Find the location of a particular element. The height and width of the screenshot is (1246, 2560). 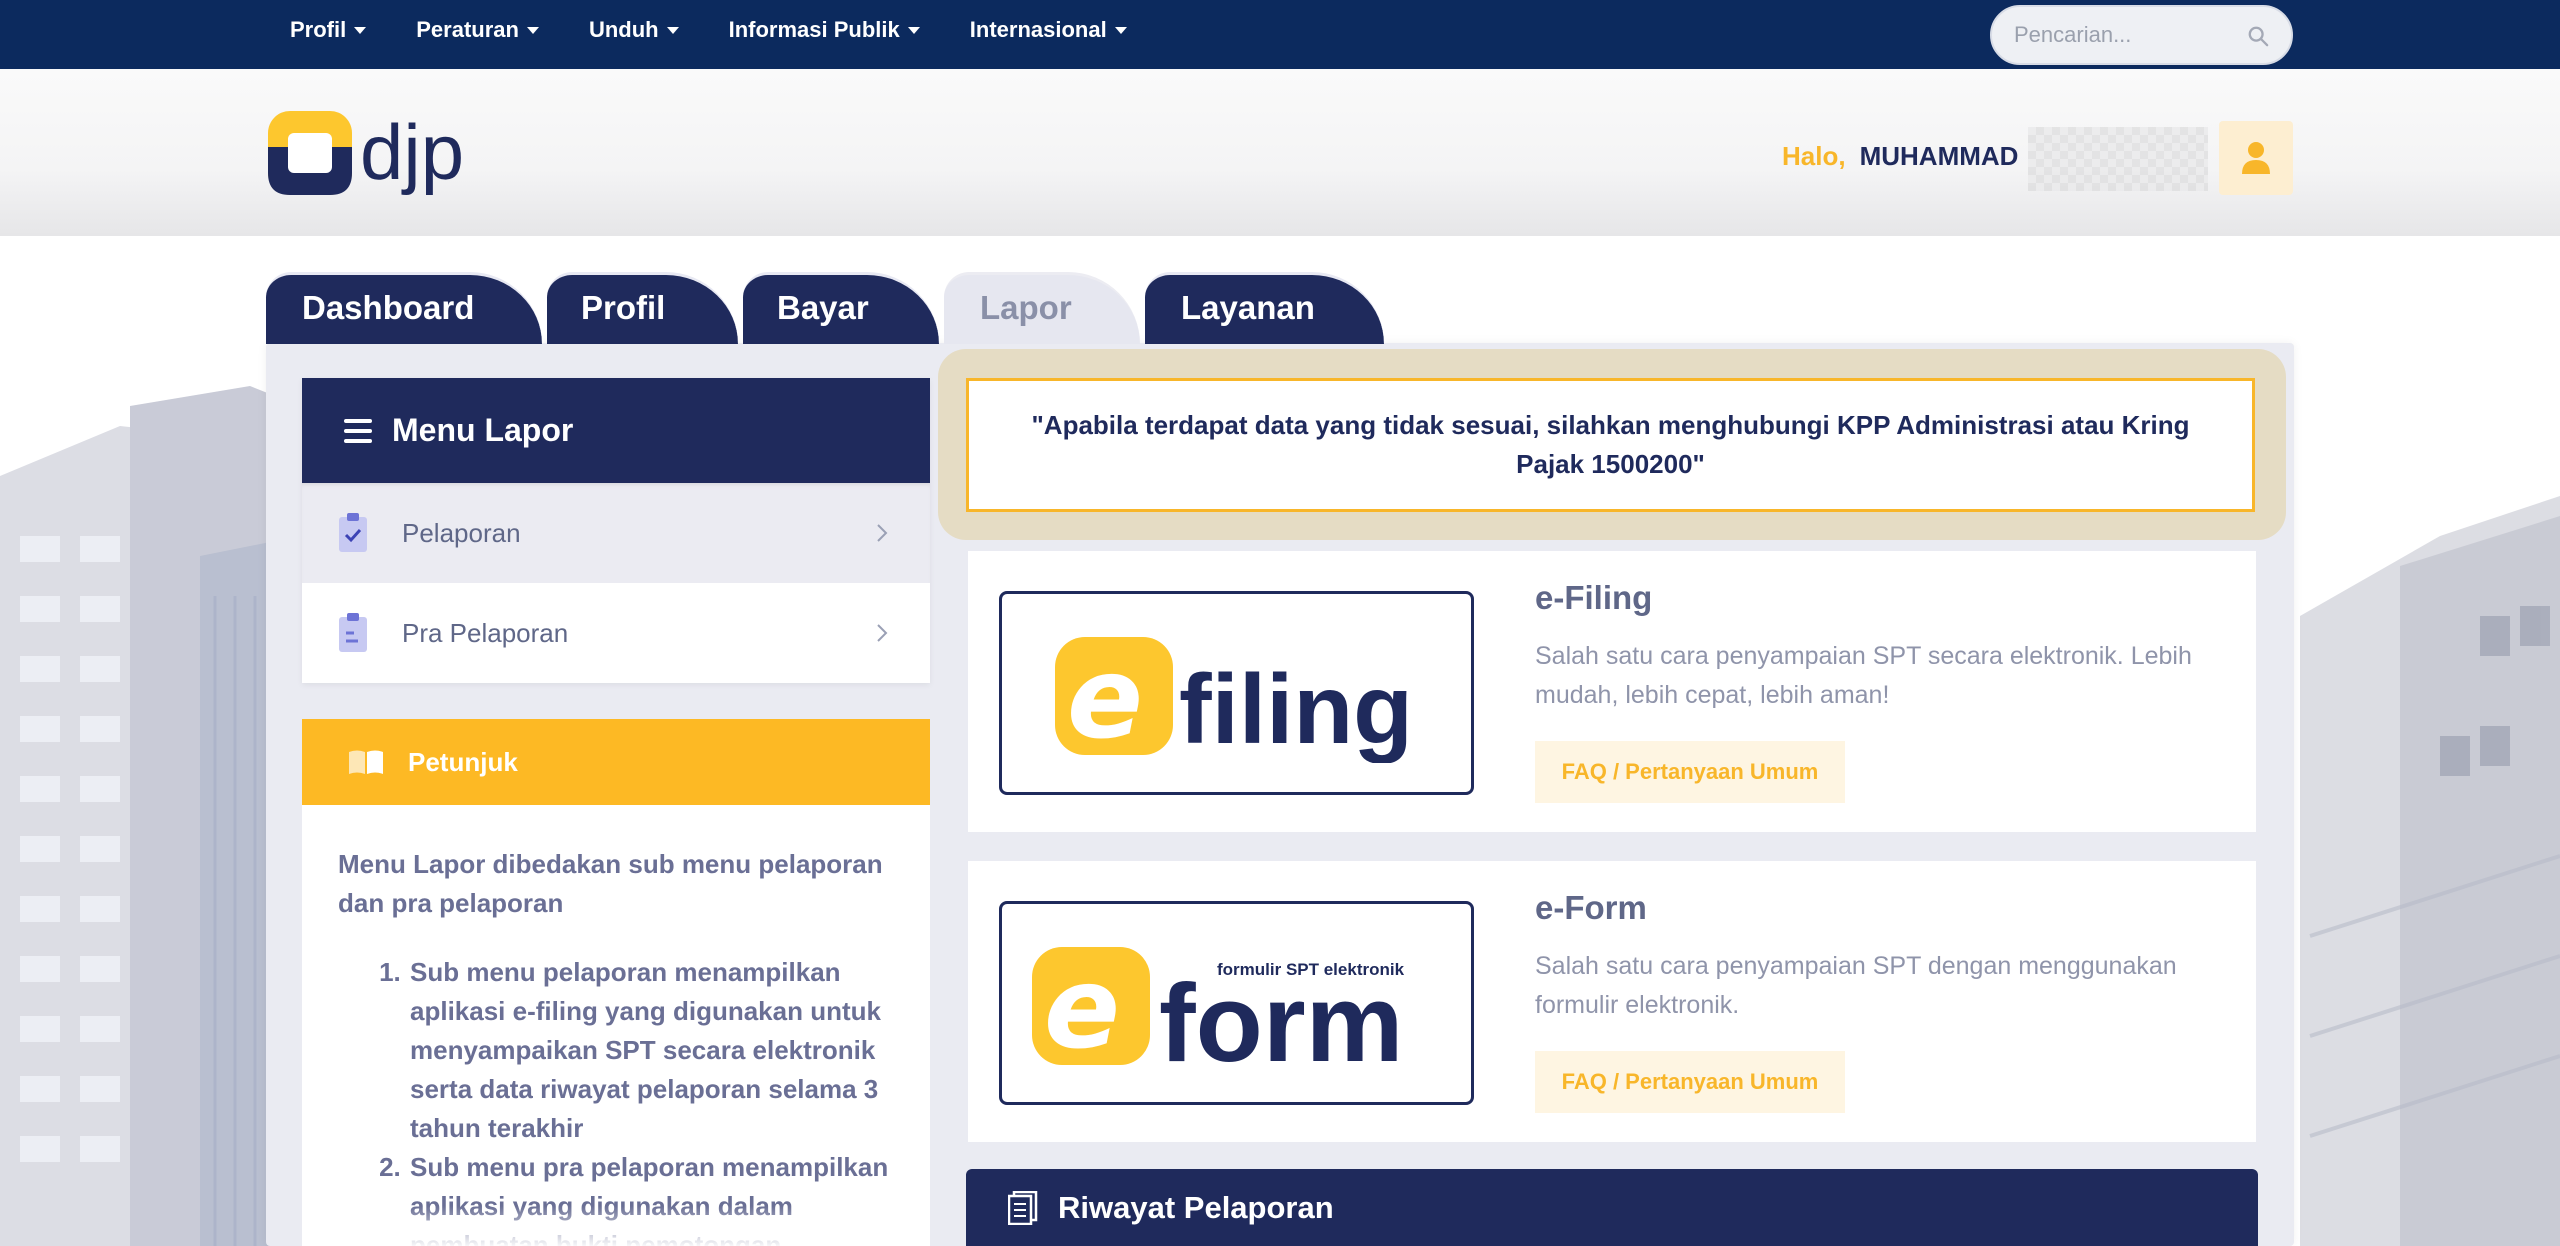

book-open-icon is located at coordinates (366, 762).